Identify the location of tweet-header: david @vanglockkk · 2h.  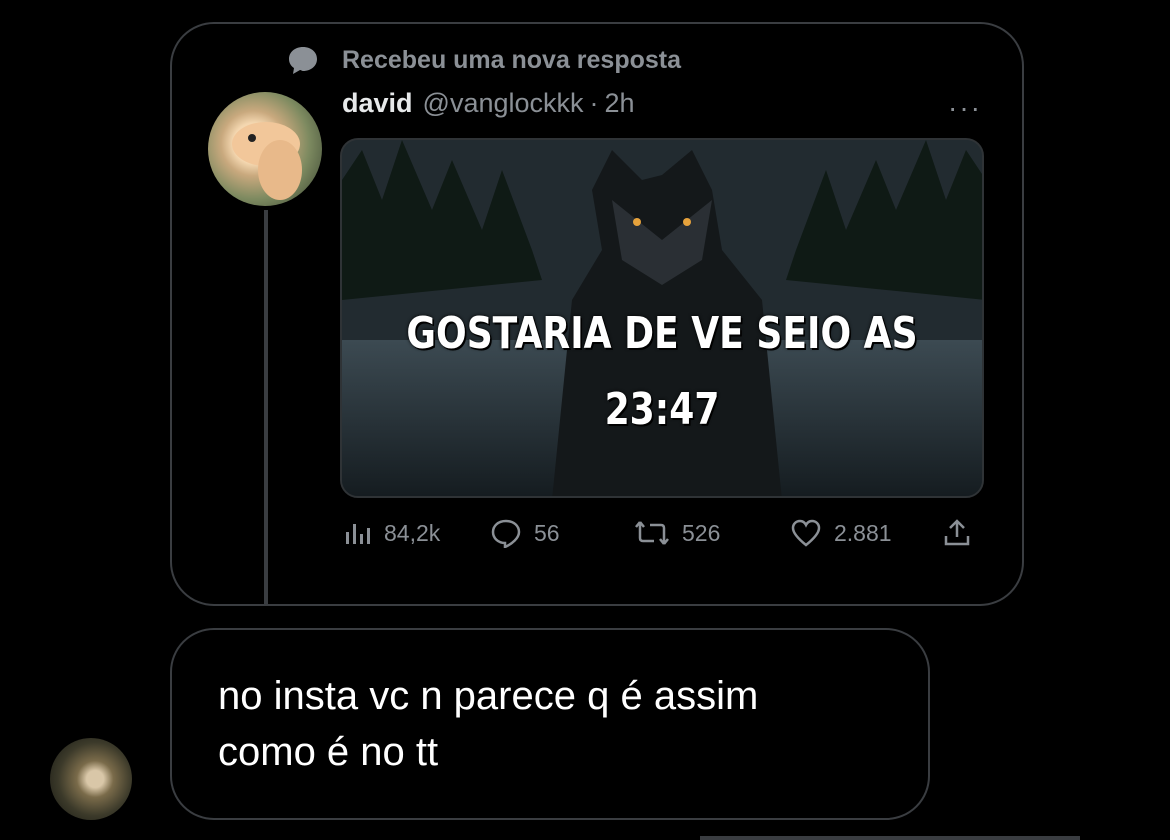
(488, 103).